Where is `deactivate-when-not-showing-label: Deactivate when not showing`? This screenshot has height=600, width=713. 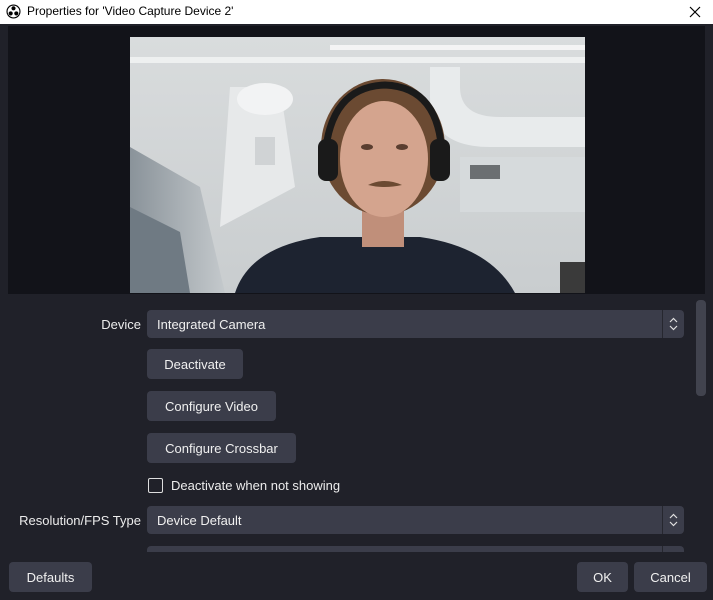
deactivate-when-not-showing-label: Deactivate when not showing is located at coordinates (255, 485).